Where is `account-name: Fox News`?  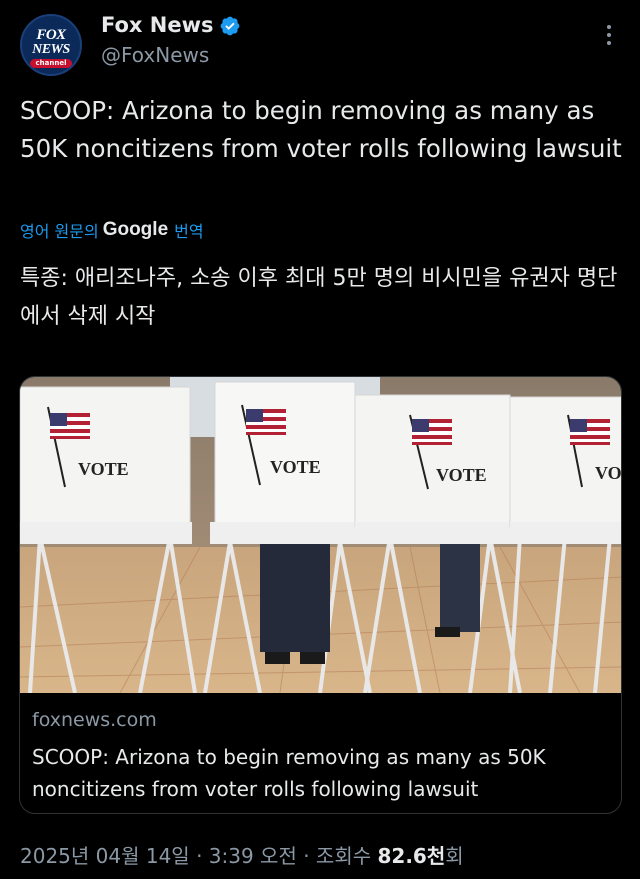 account-name: Fox News is located at coordinates (157, 25).